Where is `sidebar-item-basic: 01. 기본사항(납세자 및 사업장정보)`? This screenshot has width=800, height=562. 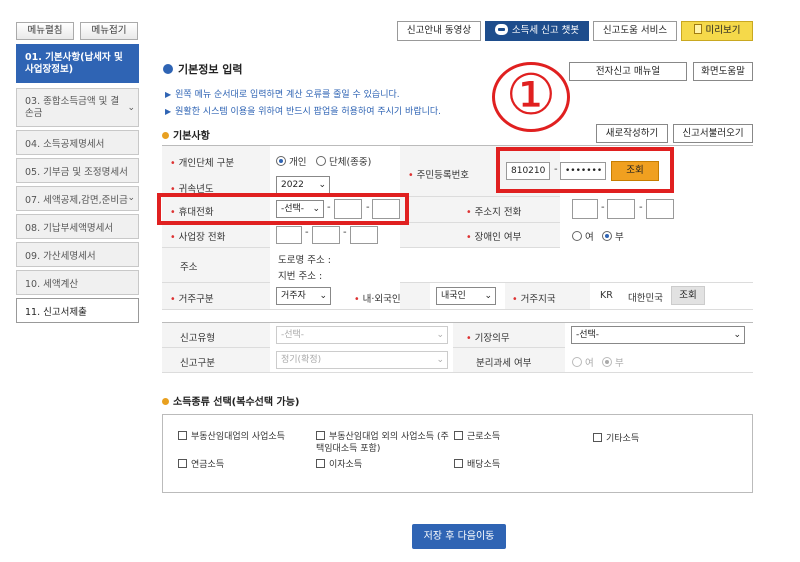 sidebar-item-basic: 01. 기본사항(납세자 및 사업장정보) is located at coordinates (77, 63).